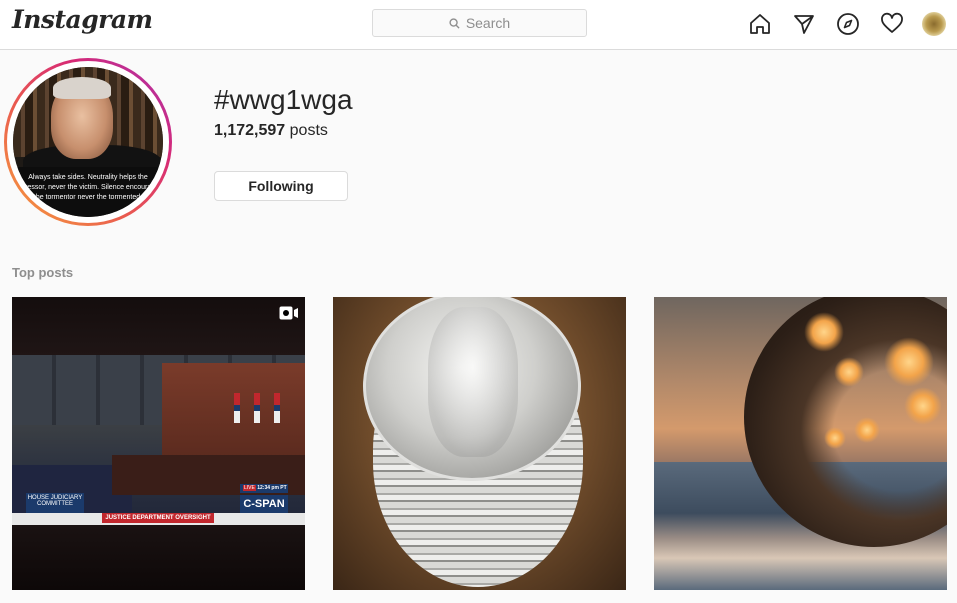 The height and width of the screenshot is (603, 957). I want to click on nav-icon-group, so click(834, 24).